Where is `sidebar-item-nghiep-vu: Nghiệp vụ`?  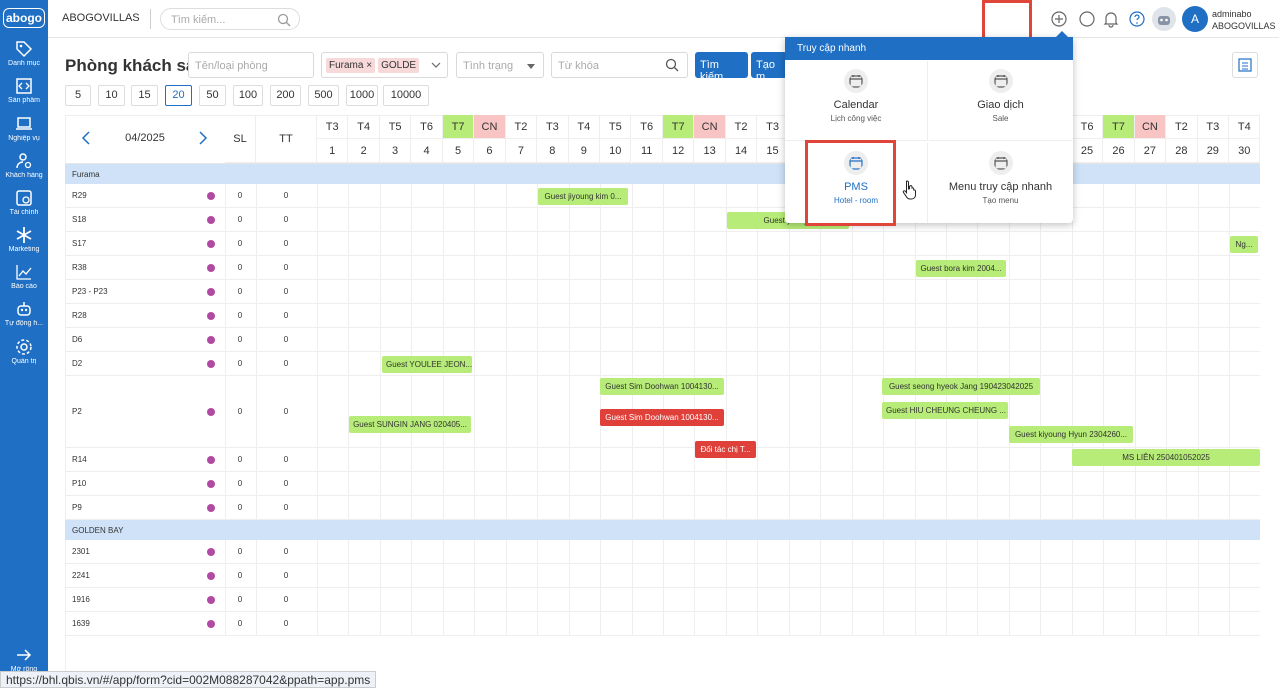 sidebar-item-nghiep-vu: Nghiệp vụ is located at coordinates (24, 128).